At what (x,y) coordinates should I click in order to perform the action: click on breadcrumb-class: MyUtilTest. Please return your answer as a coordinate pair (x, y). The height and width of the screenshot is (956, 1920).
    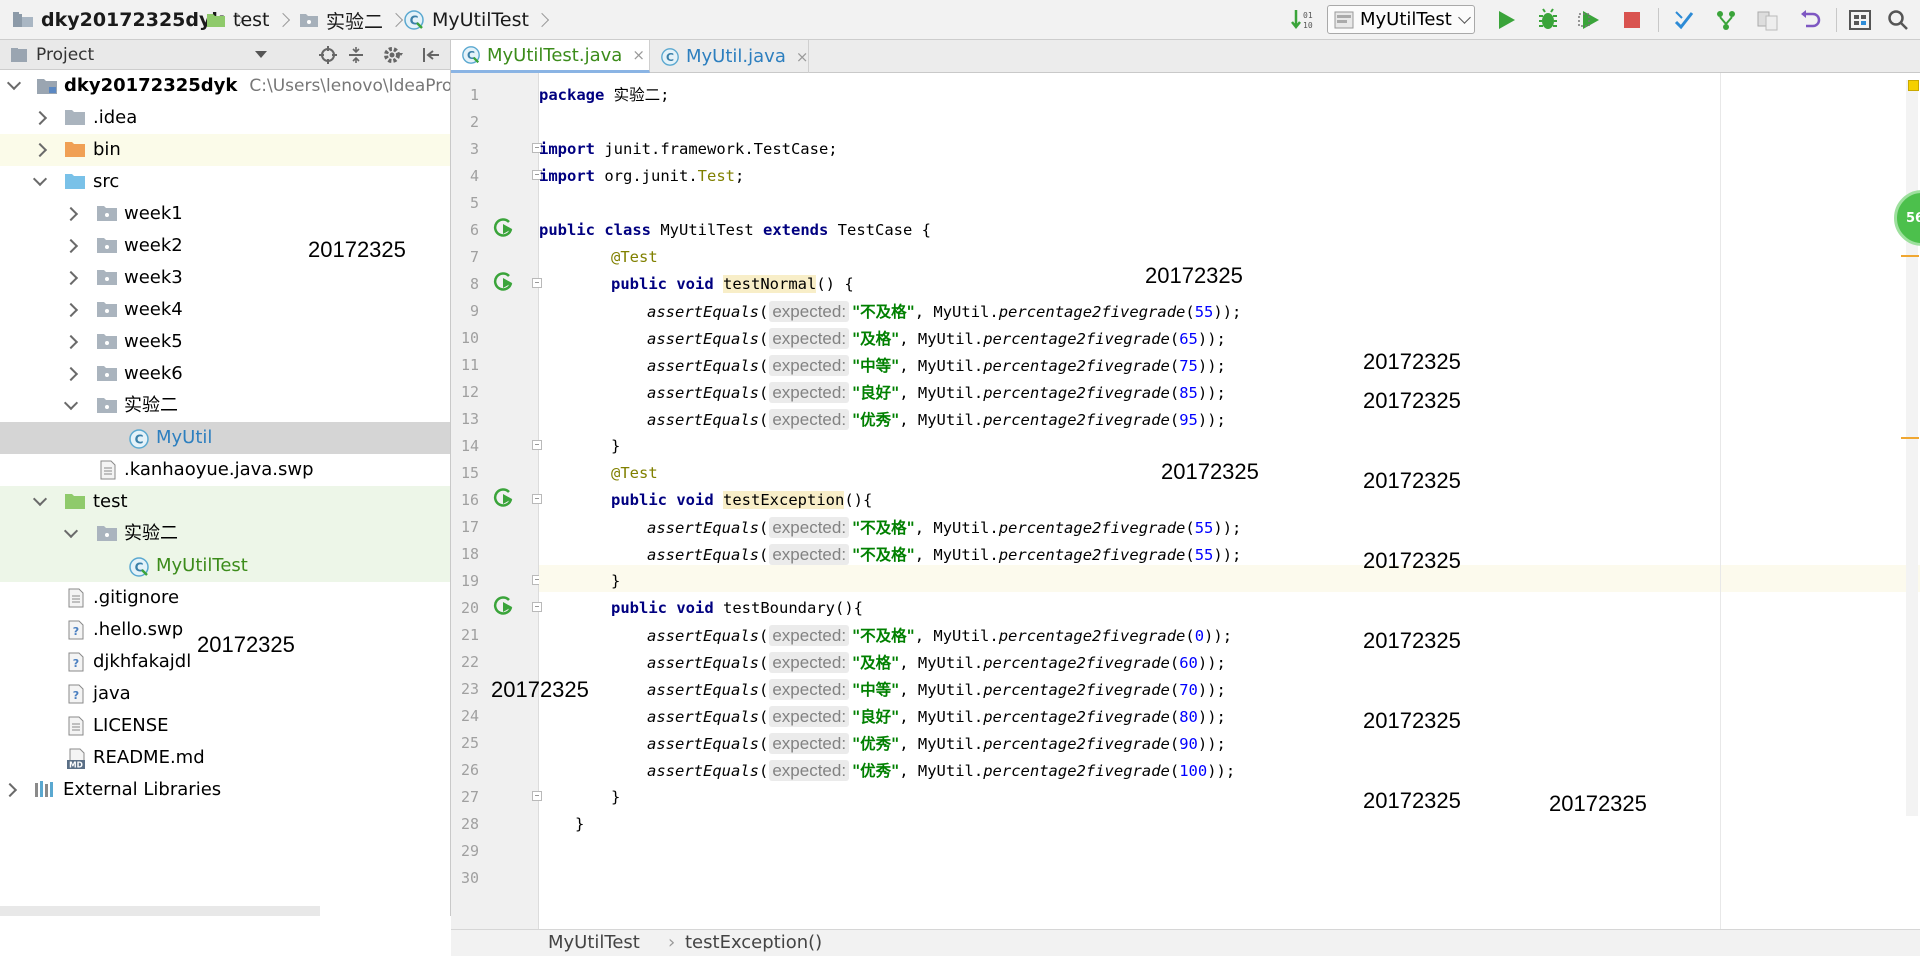
    Looking at the image, I should click on (594, 943).